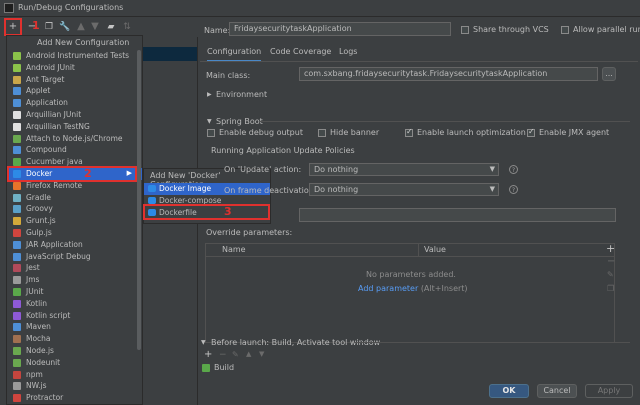 This screenshot has height=405, width=640. Describe the element at coordinates (224, 367) in the screenshot. I see `build-item: Build` at that location.